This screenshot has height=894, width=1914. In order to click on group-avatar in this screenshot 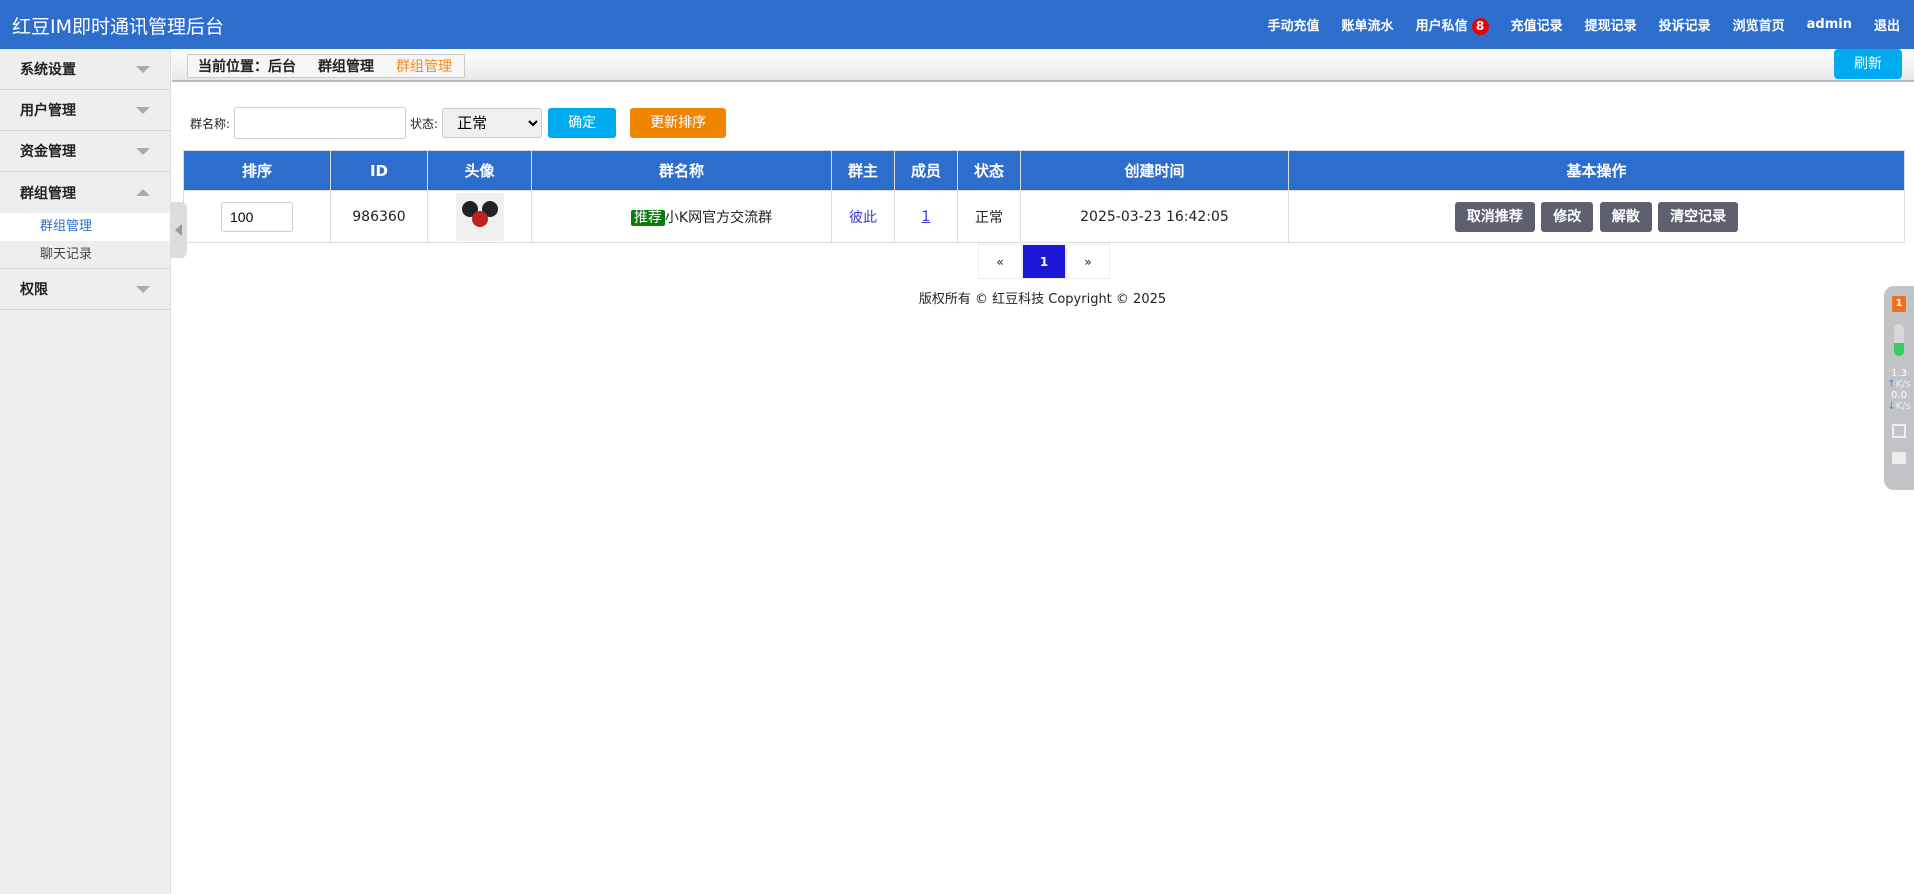, I will do `click(479, 216)`.